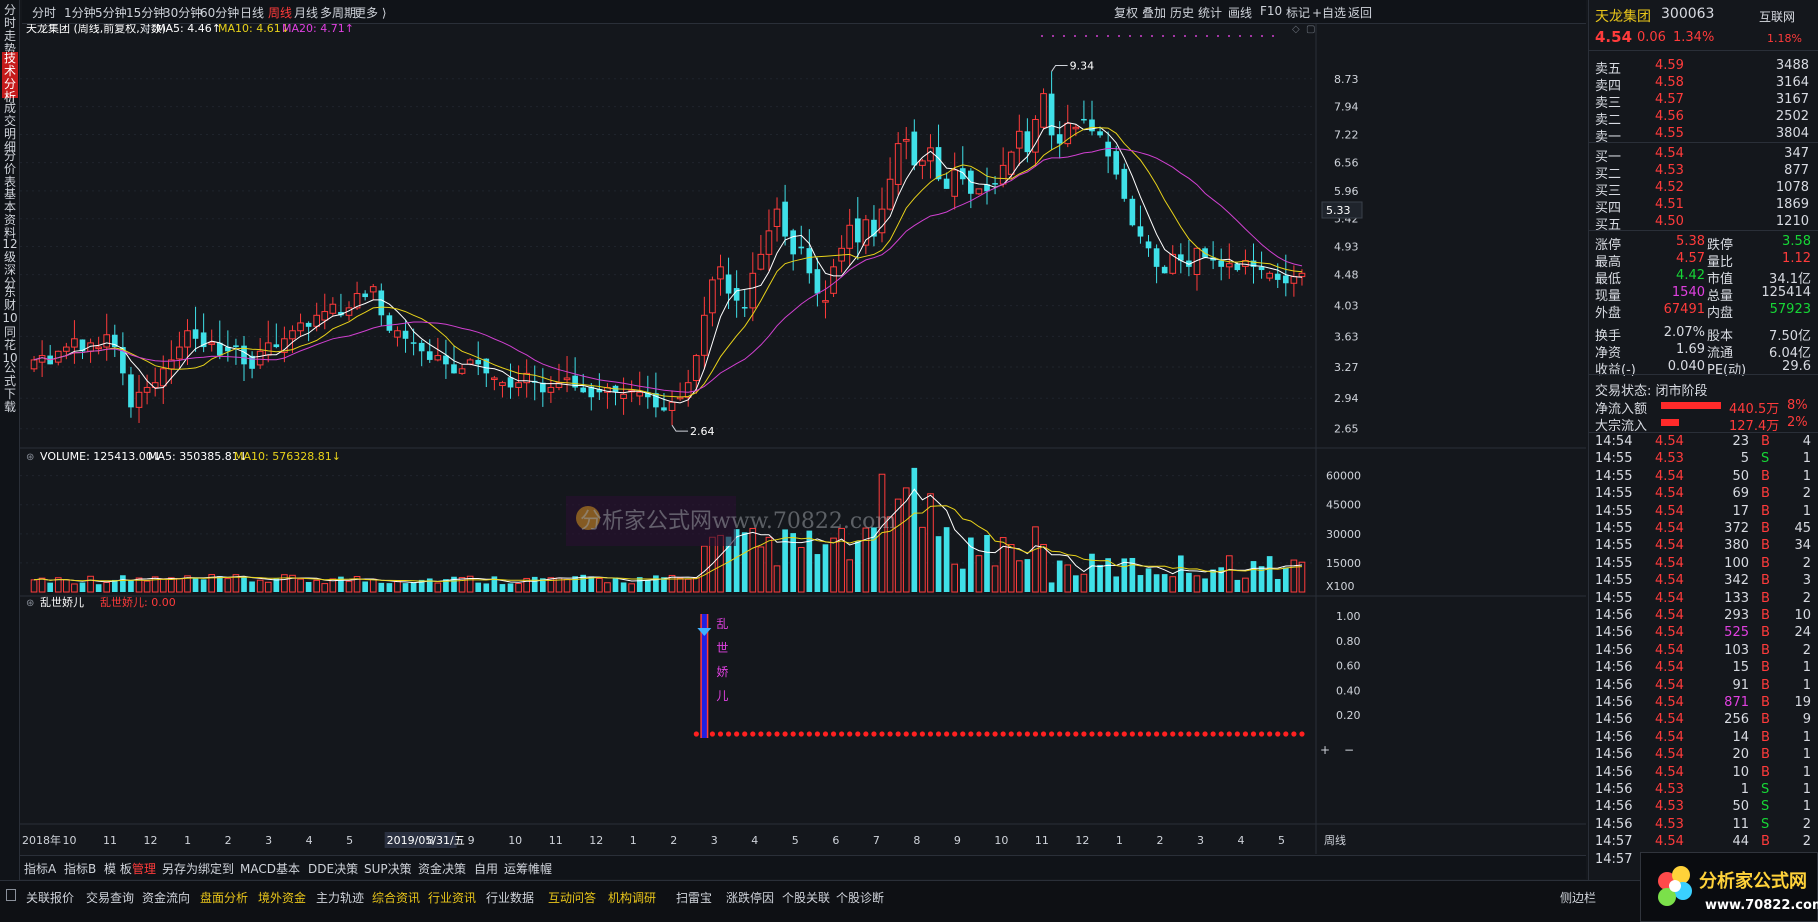  Describe the element at coordinates (10, 345) in the screenshot. I see `left-view-tab: 同花10` at that location.